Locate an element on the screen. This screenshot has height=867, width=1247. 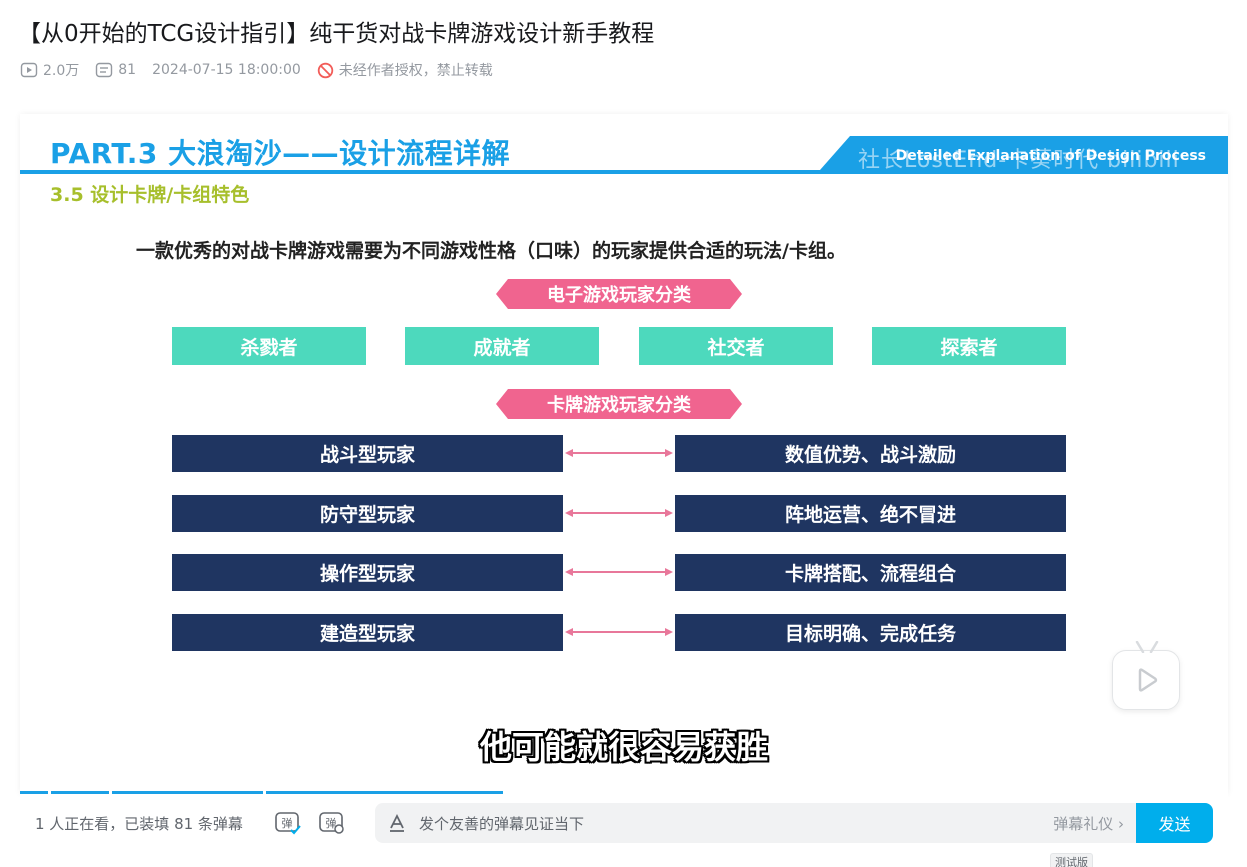
rights-notice: 未经作者授权，禁止转载 is located at coordinates (405, 70).